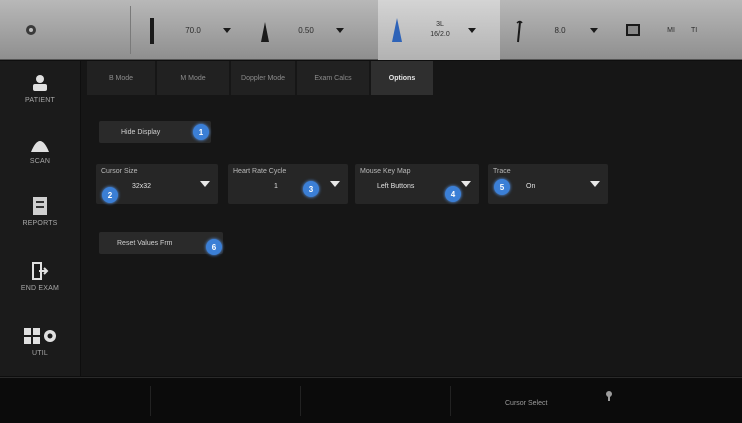 The width and height of the screenshot is (742, 423). I want to click on callout-badge: 2, so click(110, 195).